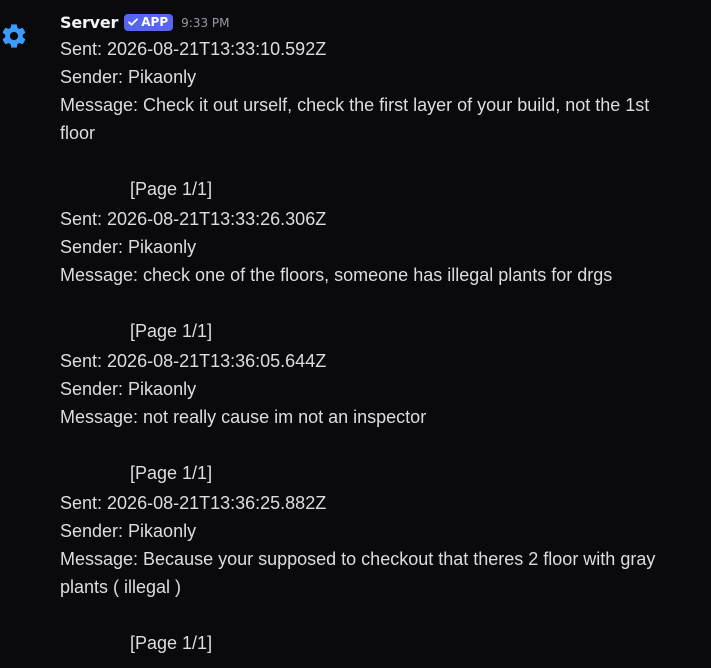  I want to click on sent-line: Sent: 2026-08-21T13:33:26.306Z, so click(193, 219).